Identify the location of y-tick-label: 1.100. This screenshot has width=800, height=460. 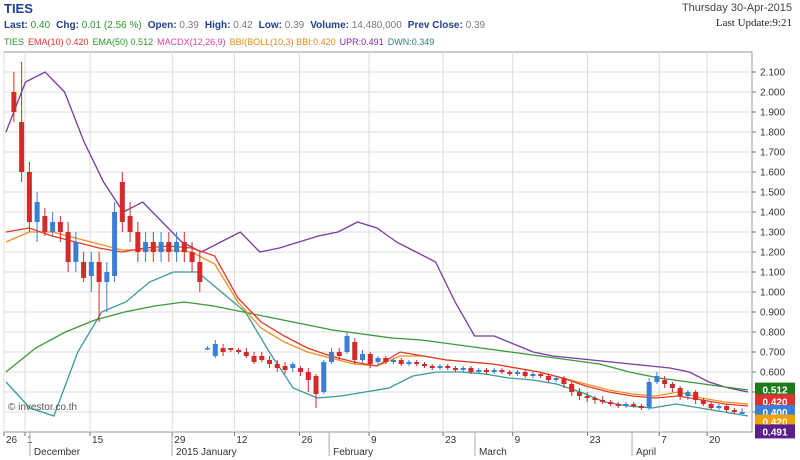
(772, 273).